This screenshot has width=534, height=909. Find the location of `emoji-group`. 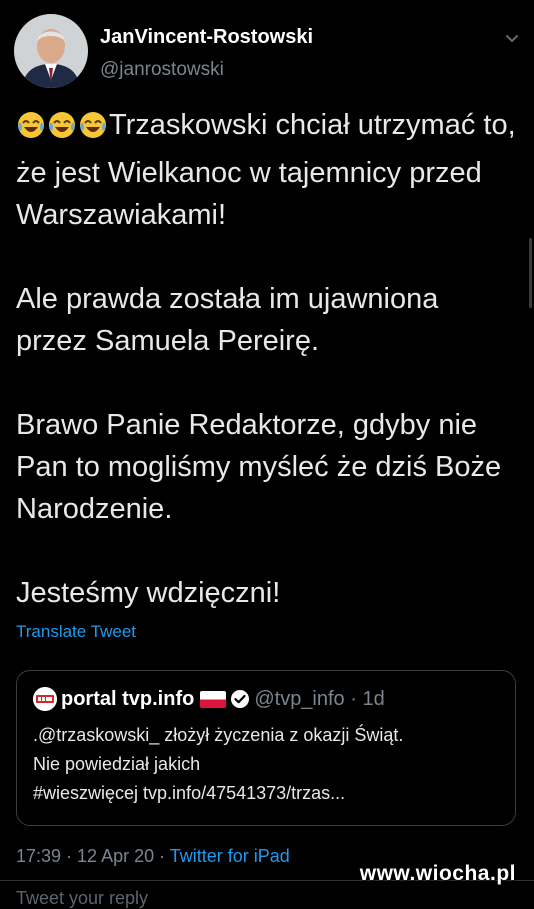

emoji-group is located at coordinates (62, 131).